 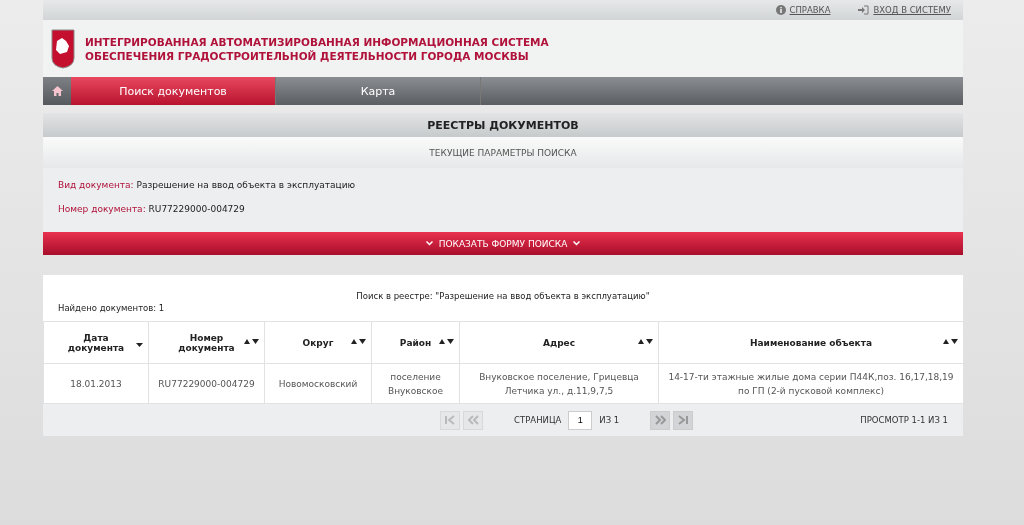 What do you see at coordinates (803, 10) in the screenshot?
I see `help-link: СПРАВКА` at bounding box center [803, 10].